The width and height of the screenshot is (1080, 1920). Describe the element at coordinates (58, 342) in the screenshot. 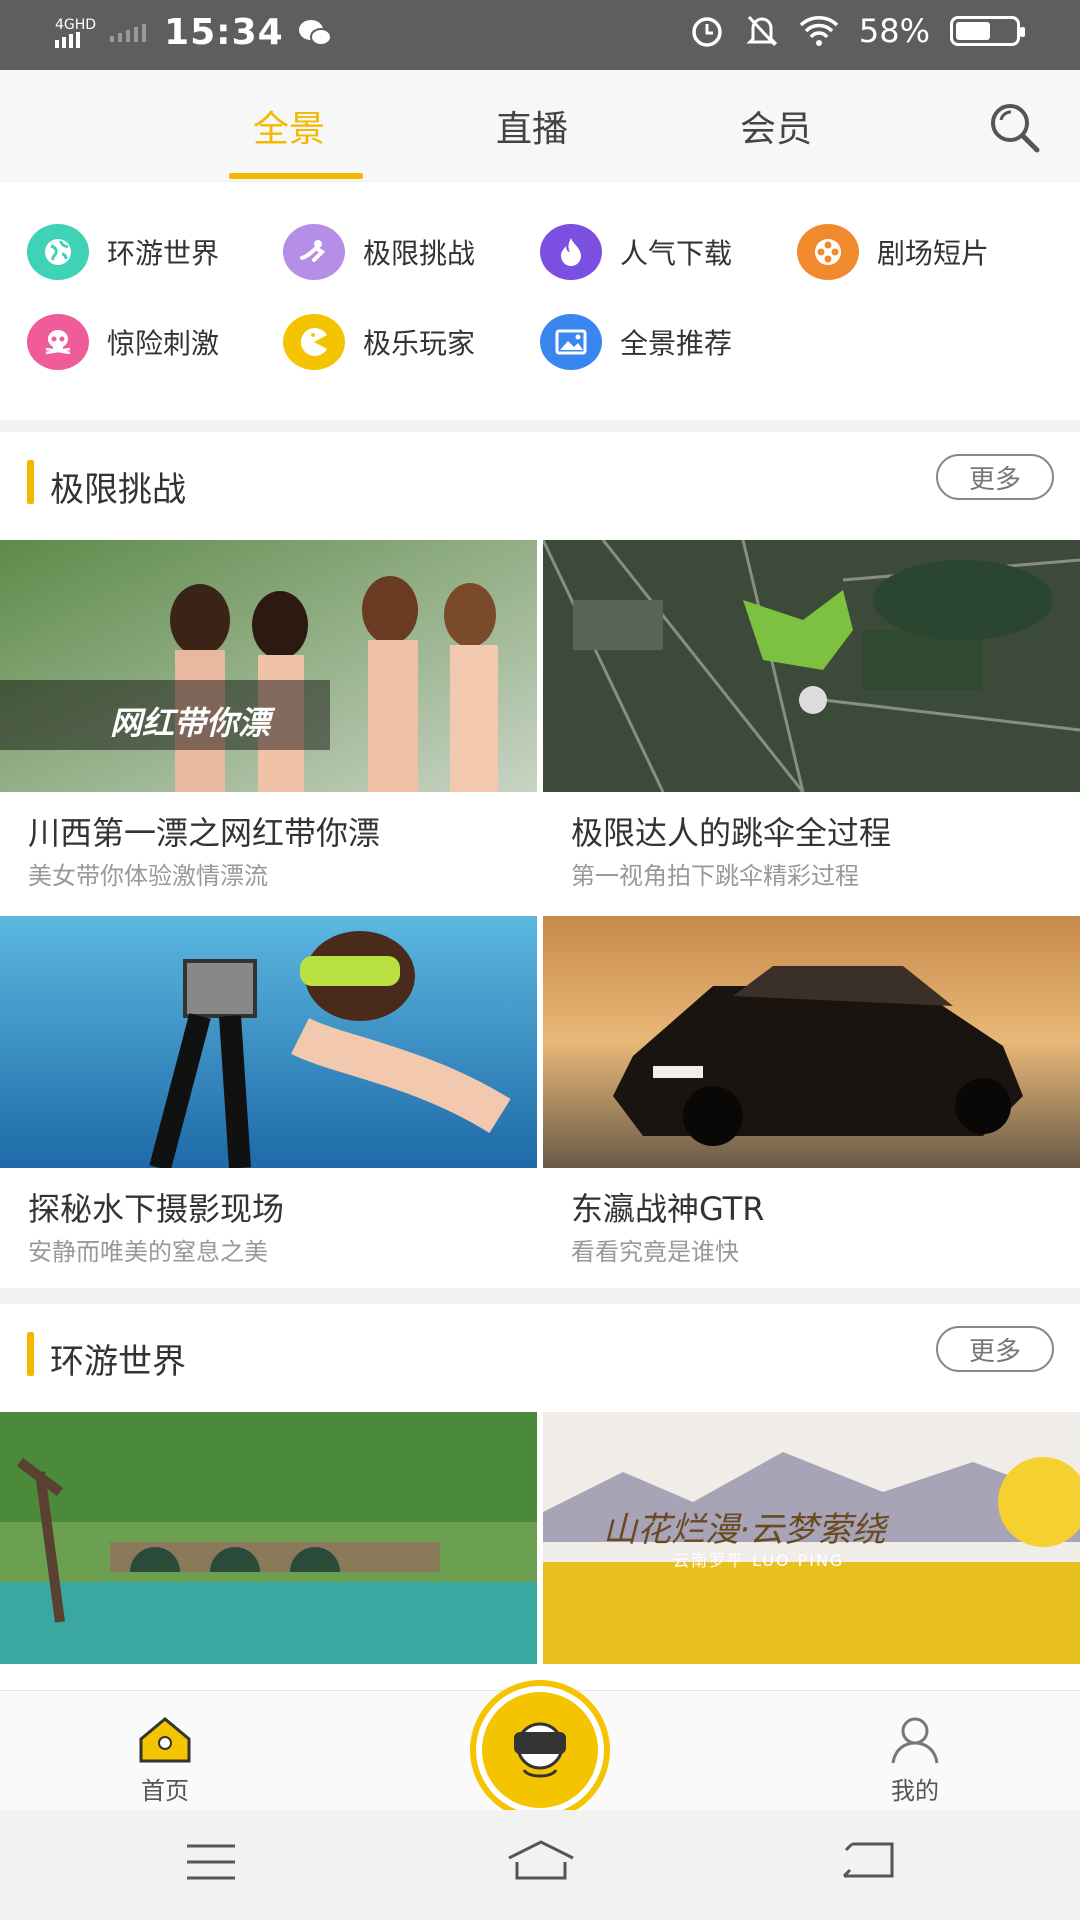

I see `skull-icon` at that location.